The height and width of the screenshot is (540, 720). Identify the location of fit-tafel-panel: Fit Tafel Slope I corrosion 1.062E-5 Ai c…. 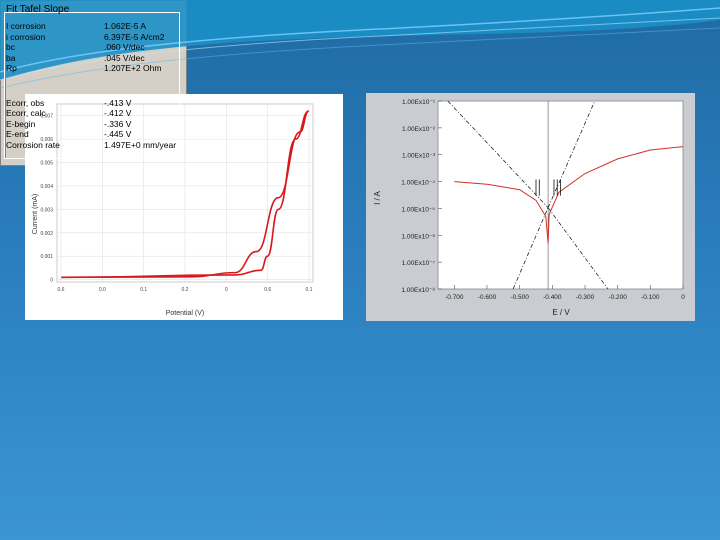
(93, 83).